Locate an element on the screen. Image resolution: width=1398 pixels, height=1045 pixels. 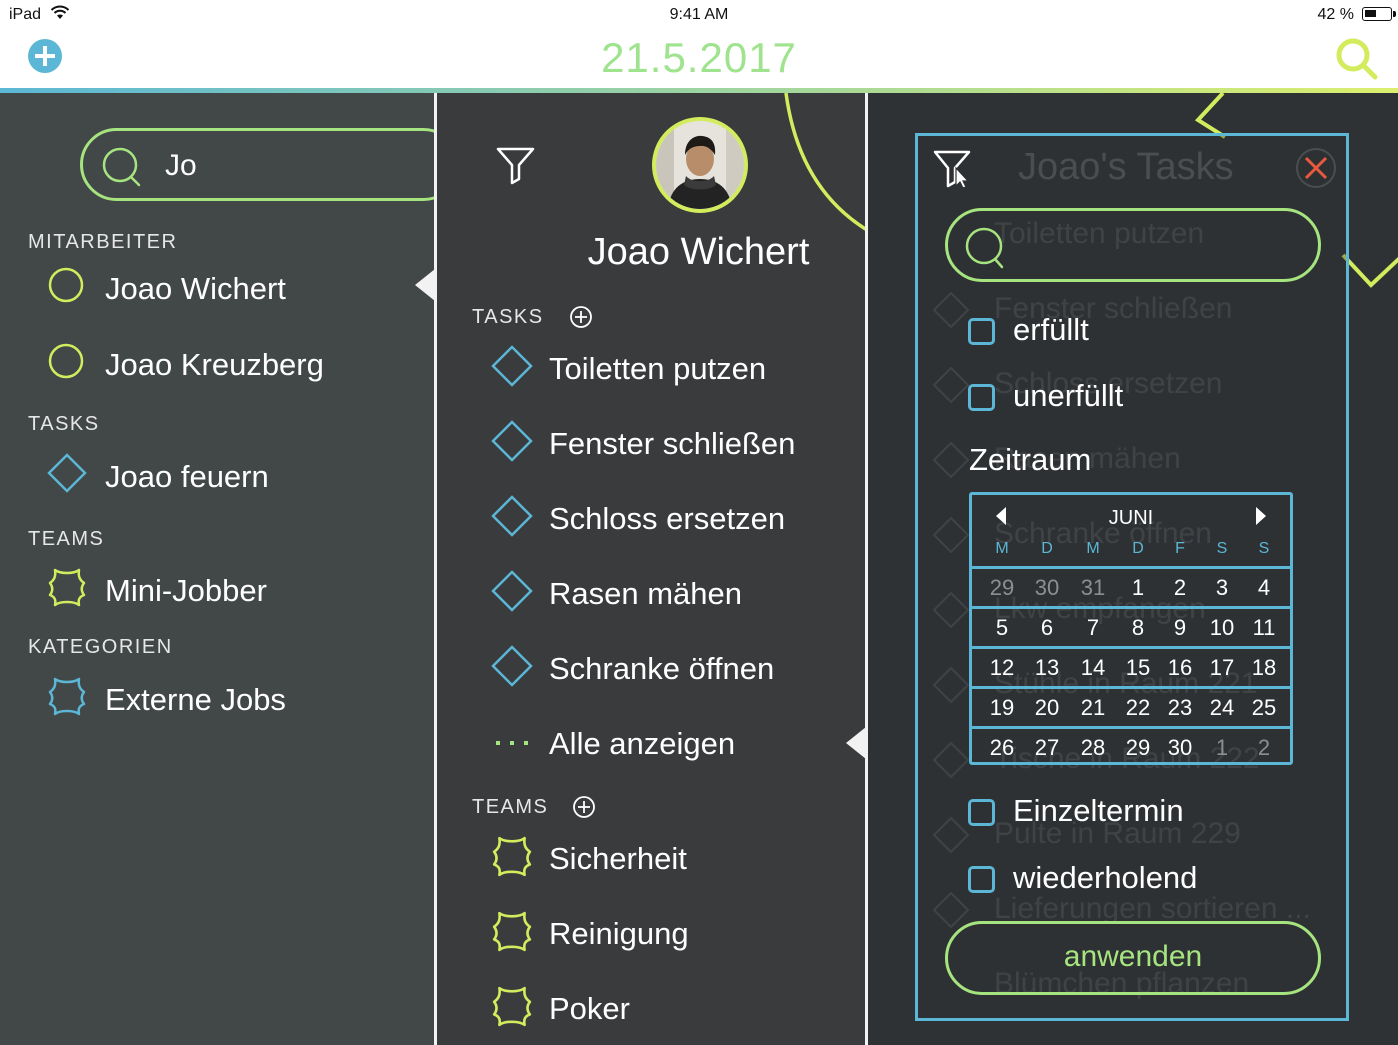
calendar-day: 23 is located at coordinates (1180, 708).